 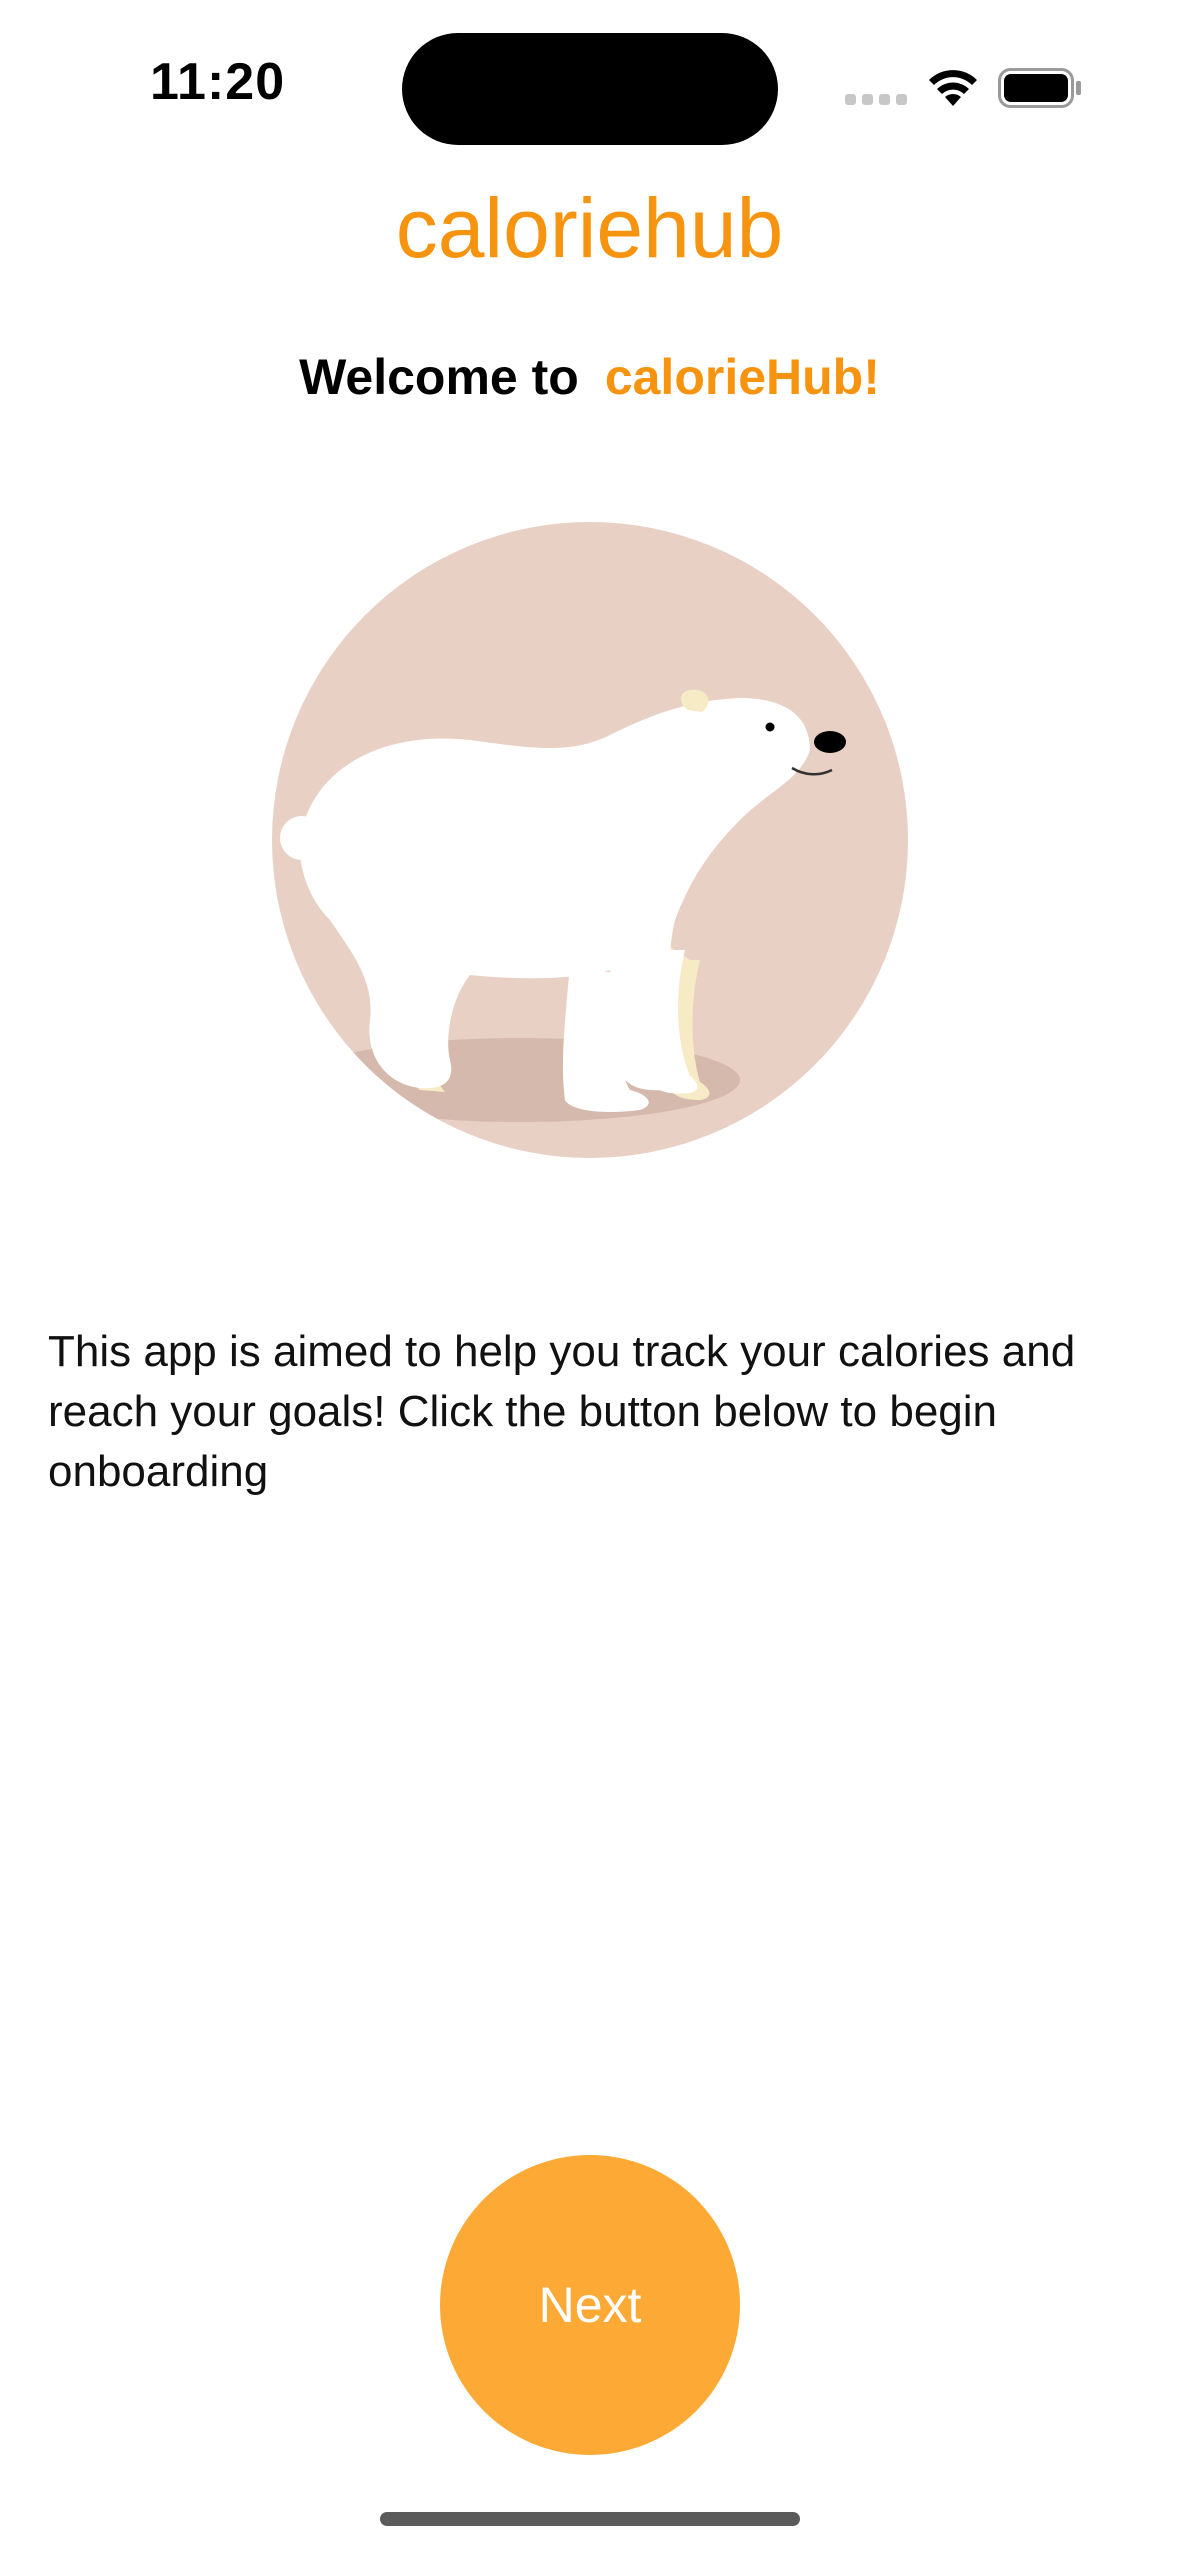 What do you see at coordinates (590, 2305) in the screenshot?
I see `next-button: Next` at bounding box center [590, 2305].